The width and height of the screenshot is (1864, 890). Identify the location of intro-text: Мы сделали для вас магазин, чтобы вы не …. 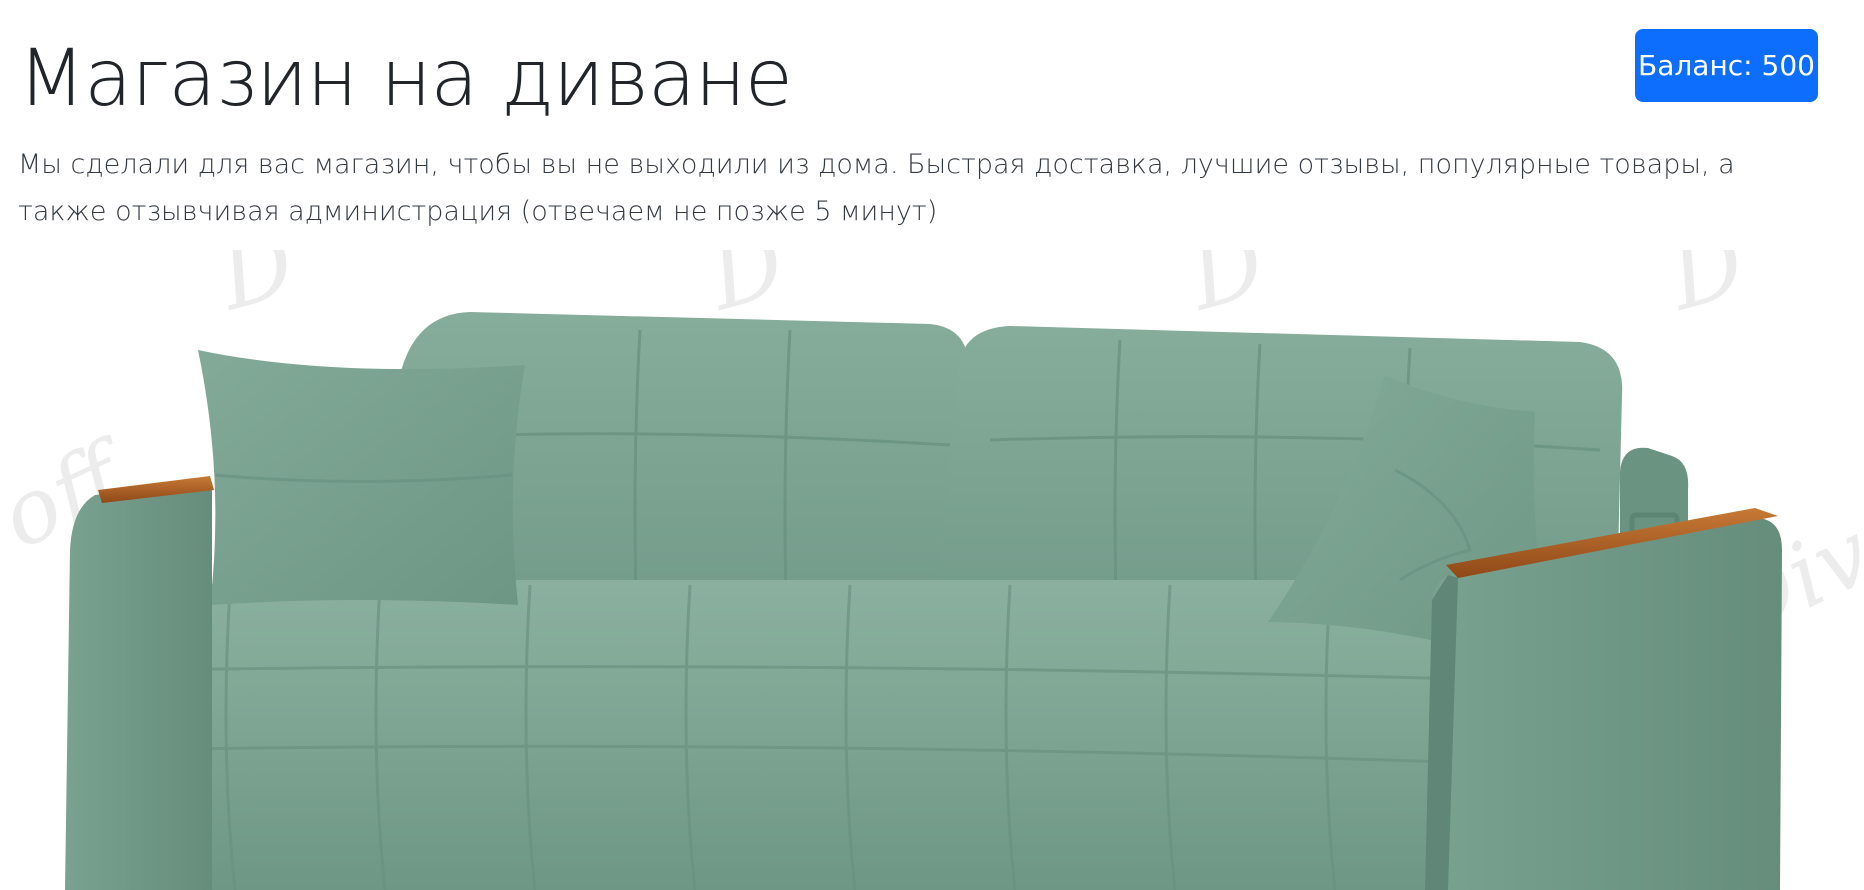
(876, 188).